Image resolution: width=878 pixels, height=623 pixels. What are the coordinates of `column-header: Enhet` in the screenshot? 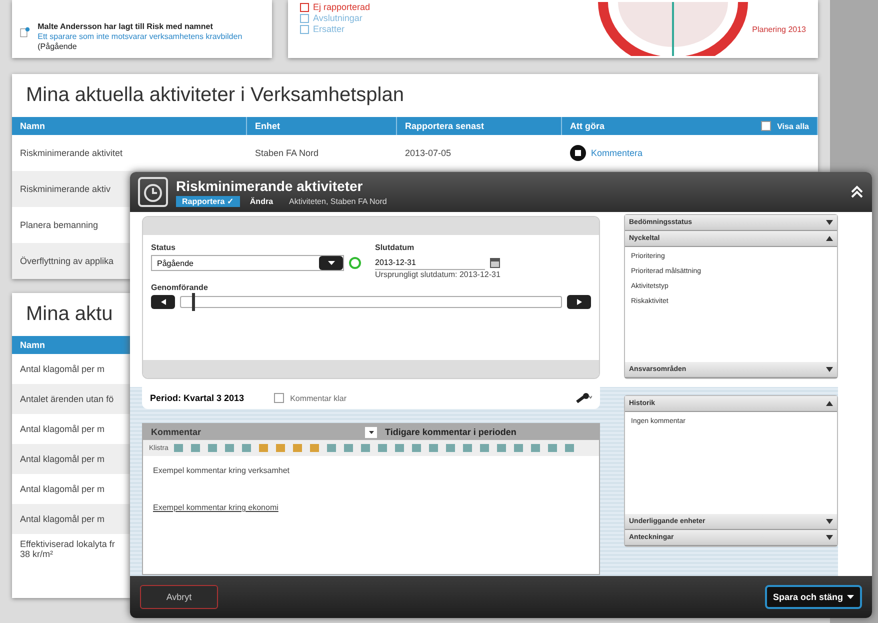 It's located at (267, 126).